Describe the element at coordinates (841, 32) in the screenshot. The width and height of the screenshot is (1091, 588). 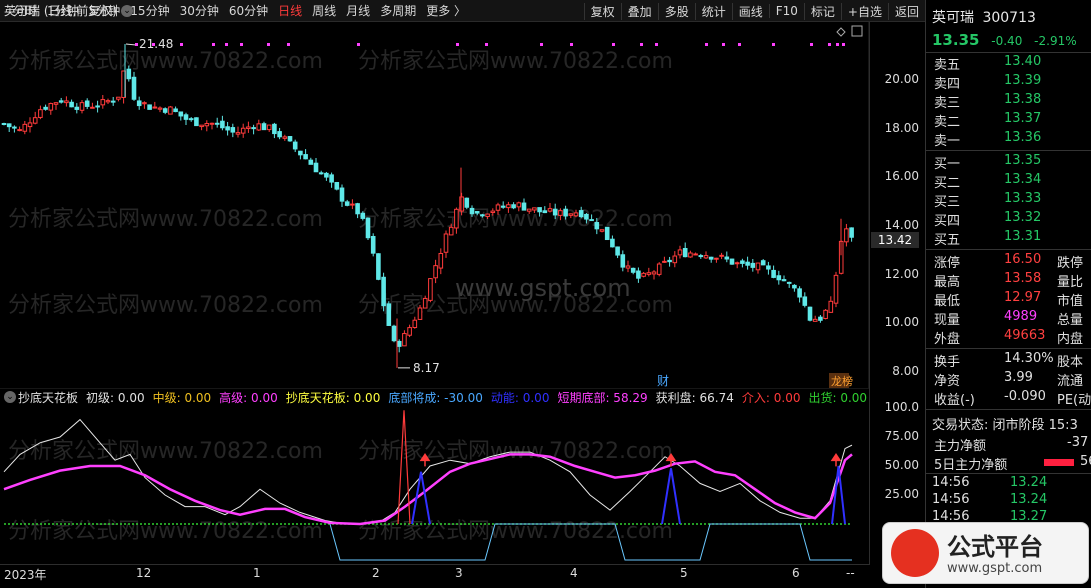
I see `diamond-icon` at that location.